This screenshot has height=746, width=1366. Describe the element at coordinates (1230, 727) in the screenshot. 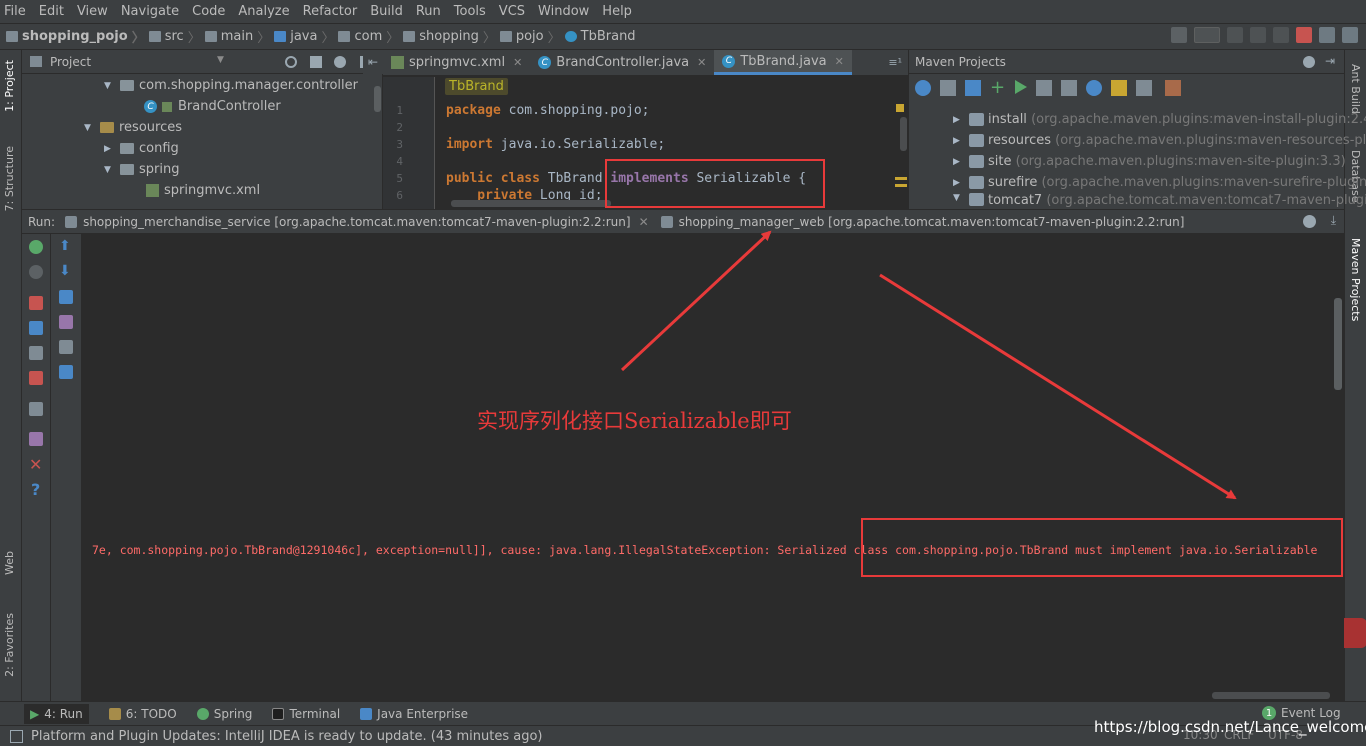

I see `watermark: https://blog.csdn.net/Lance_welcome` at that location.